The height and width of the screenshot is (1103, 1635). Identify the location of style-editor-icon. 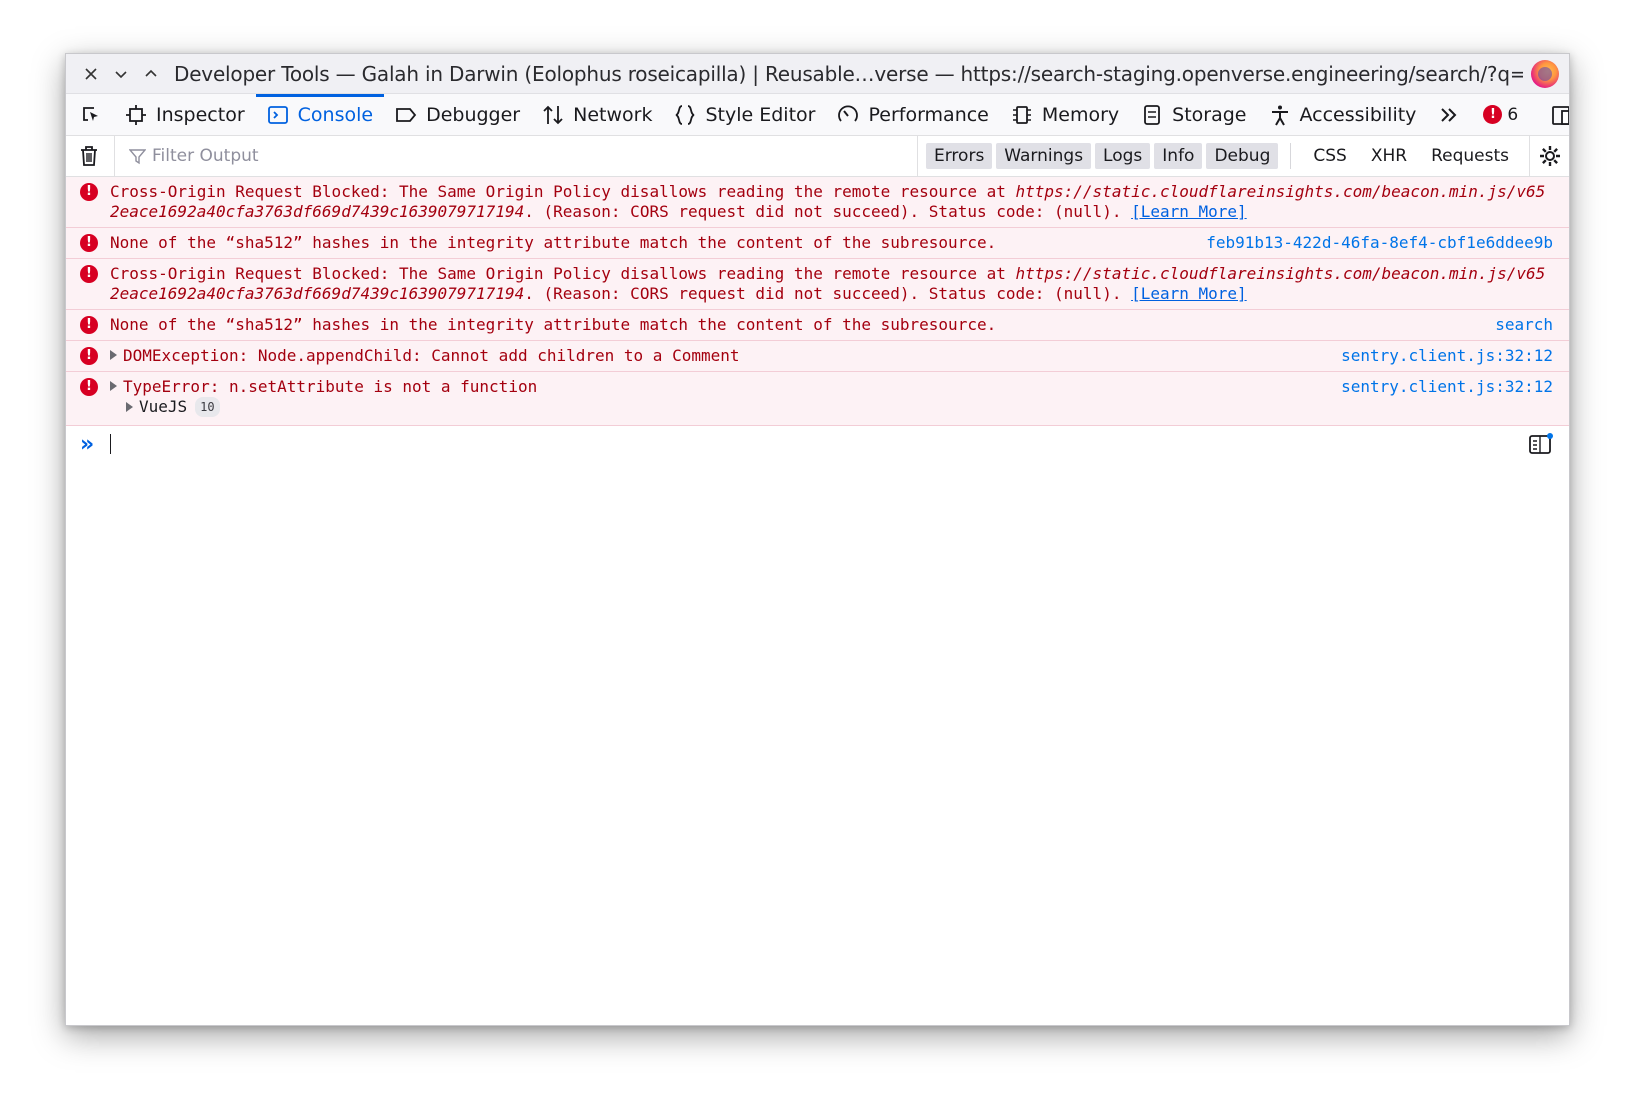
(685, 114).